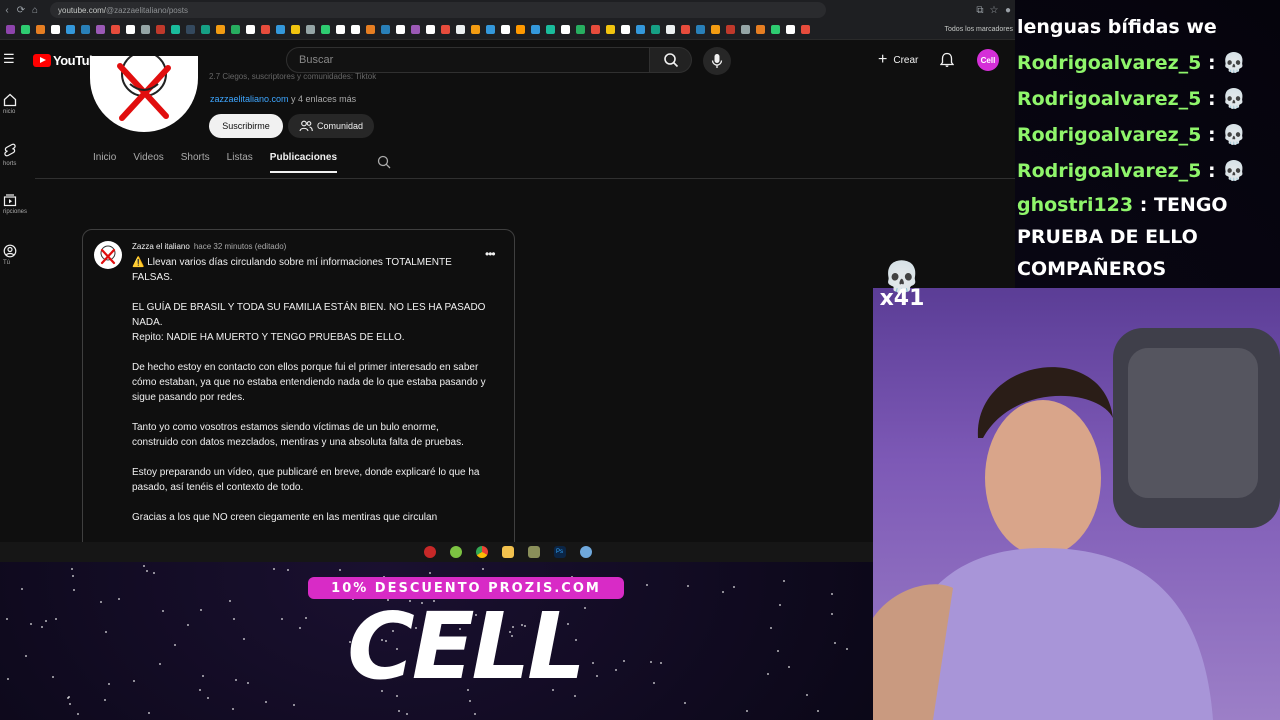 The width and height of the screenshot is (1280, 720). I want to click on bookmark-star-icon: ☆, so click(994, 10).